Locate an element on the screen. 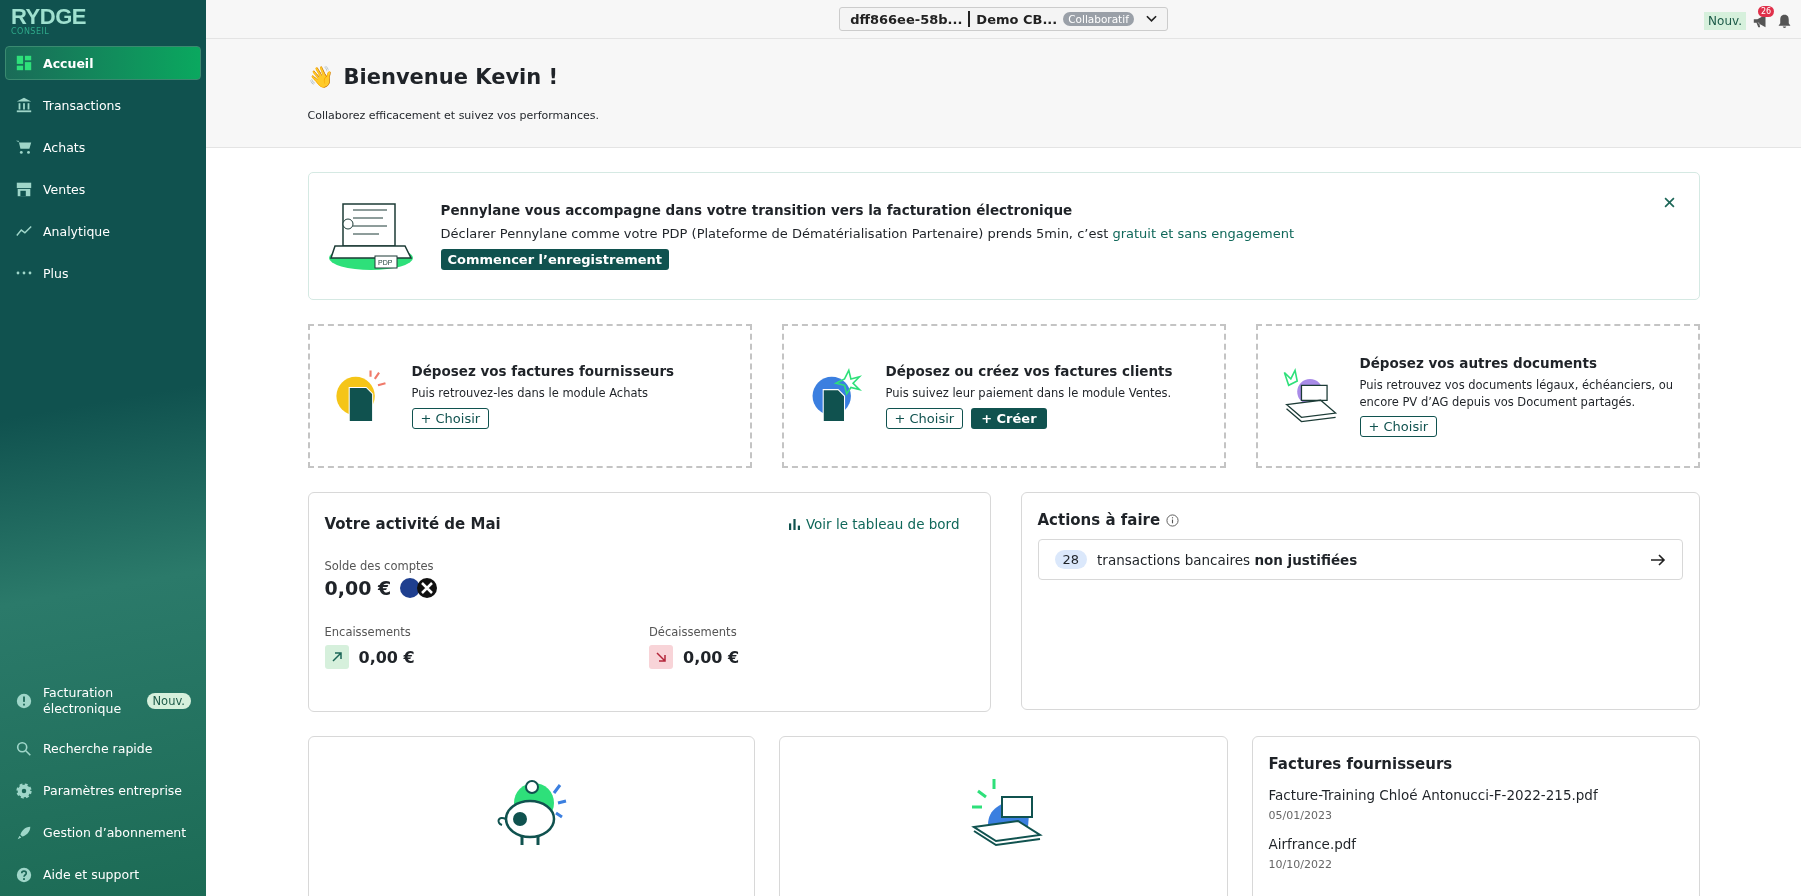 This screenshot has width=1801, height=896. bar-chart-icon is located at coordinates (794, 524).